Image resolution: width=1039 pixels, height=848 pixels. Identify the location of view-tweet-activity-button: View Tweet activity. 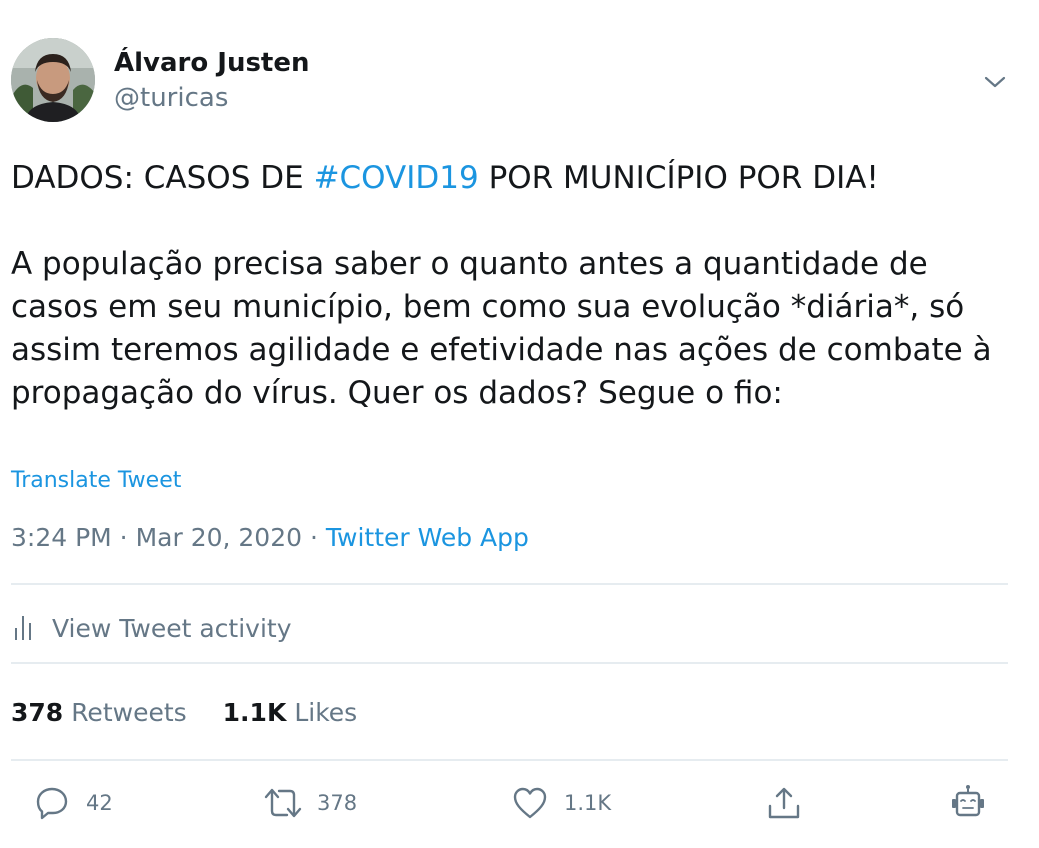
(151, 628).